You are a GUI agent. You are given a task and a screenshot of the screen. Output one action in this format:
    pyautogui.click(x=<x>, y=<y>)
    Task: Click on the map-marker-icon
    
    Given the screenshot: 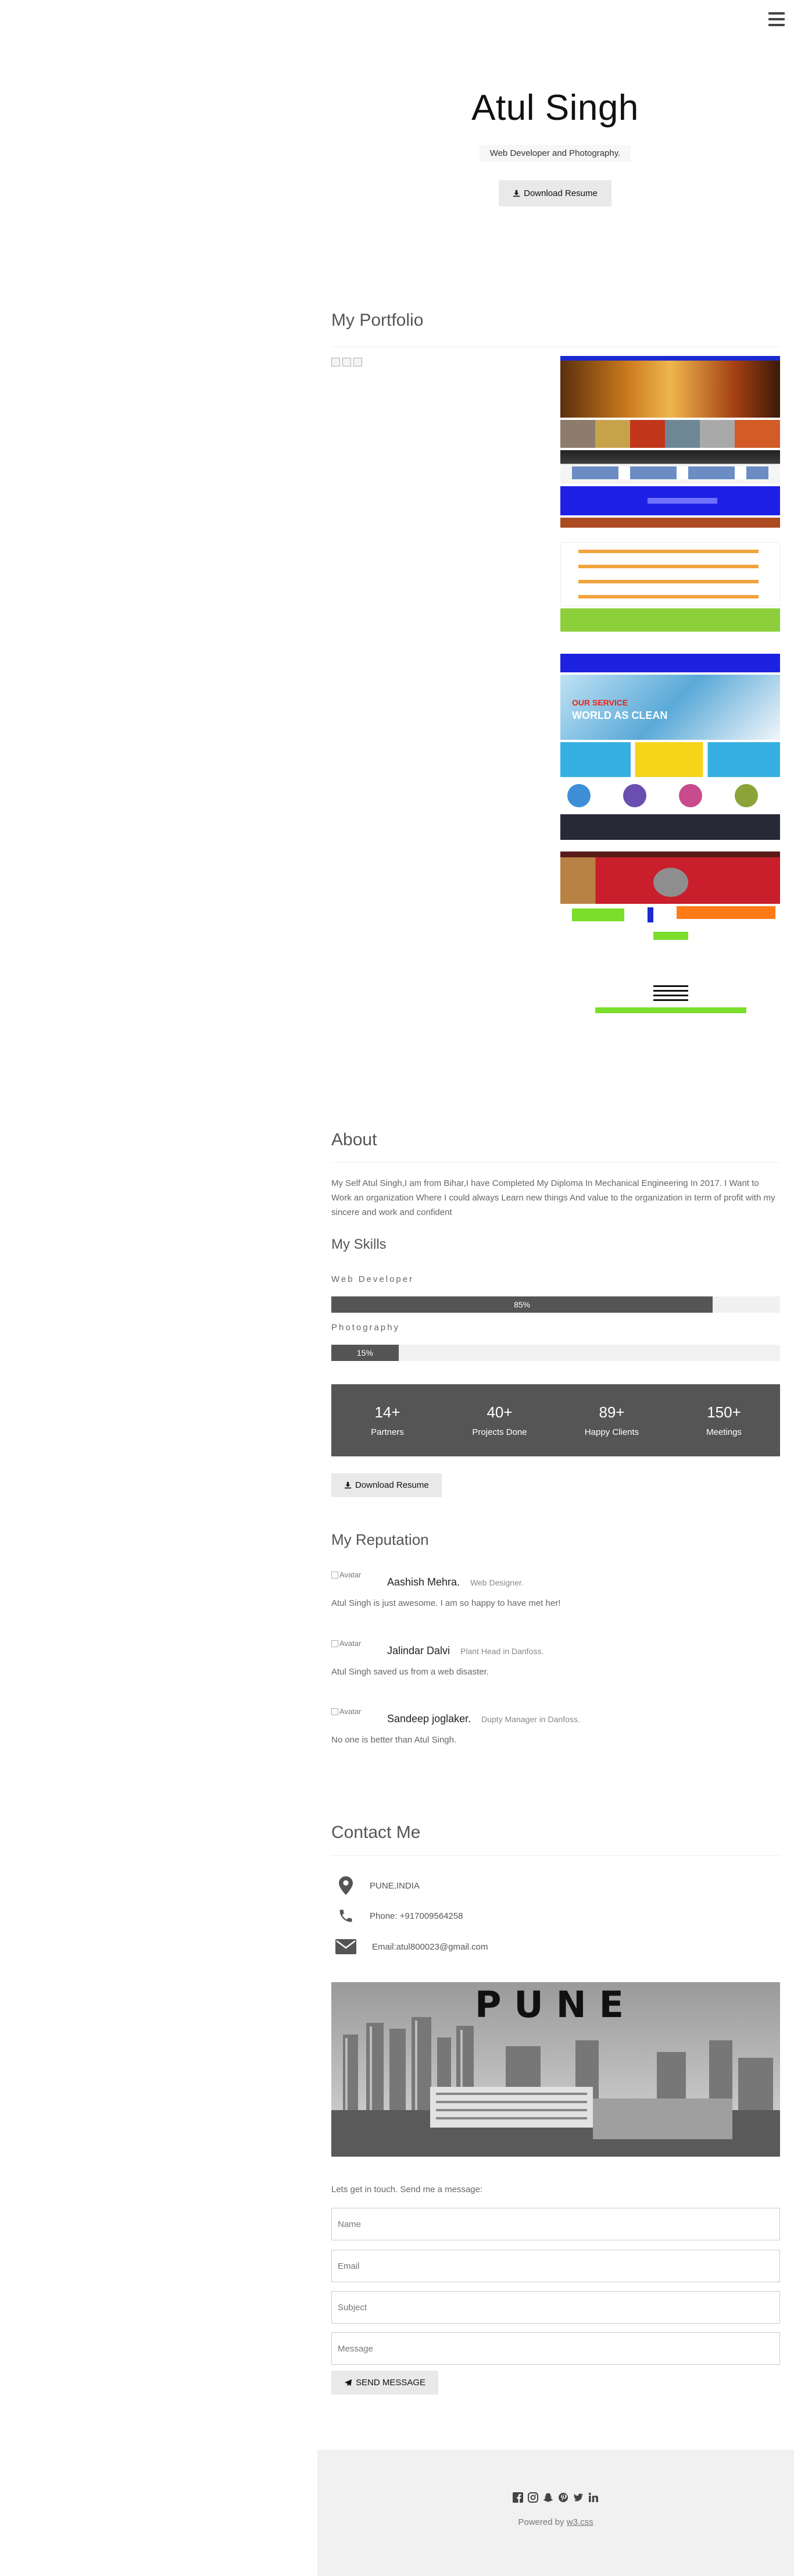 What is the action you would take?
    pyautogui.click(x=346, y=1885)
    